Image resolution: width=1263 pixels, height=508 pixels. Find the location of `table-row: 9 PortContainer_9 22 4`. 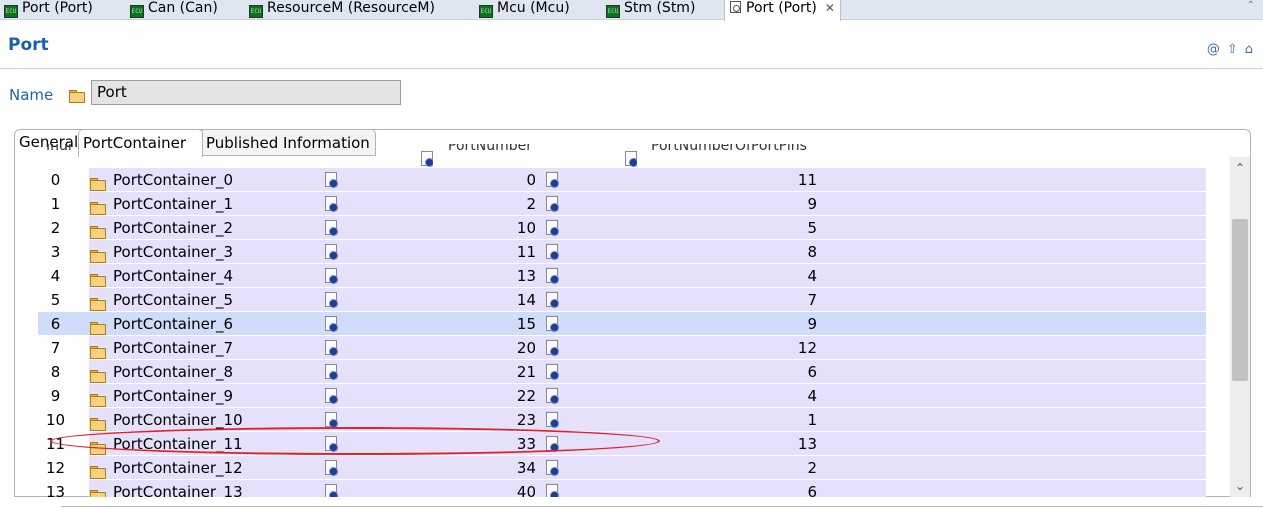

table-row: 9 PortContainer_9 22 4 is located at coordinates (622, 396).